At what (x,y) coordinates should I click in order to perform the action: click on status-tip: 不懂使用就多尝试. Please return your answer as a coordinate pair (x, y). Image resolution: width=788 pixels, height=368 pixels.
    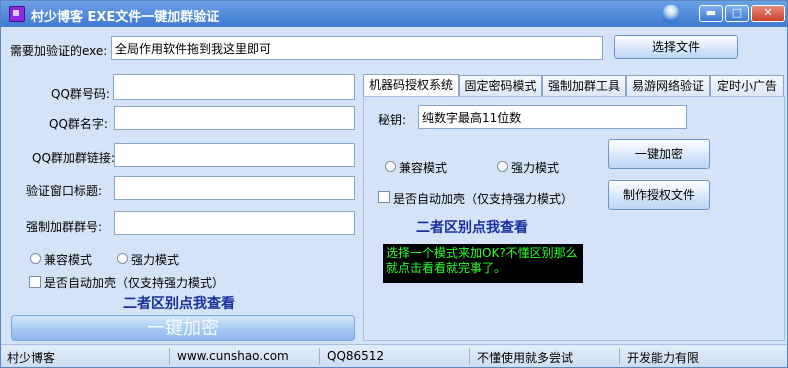
    Looking at the image, I should click on (525, 358).